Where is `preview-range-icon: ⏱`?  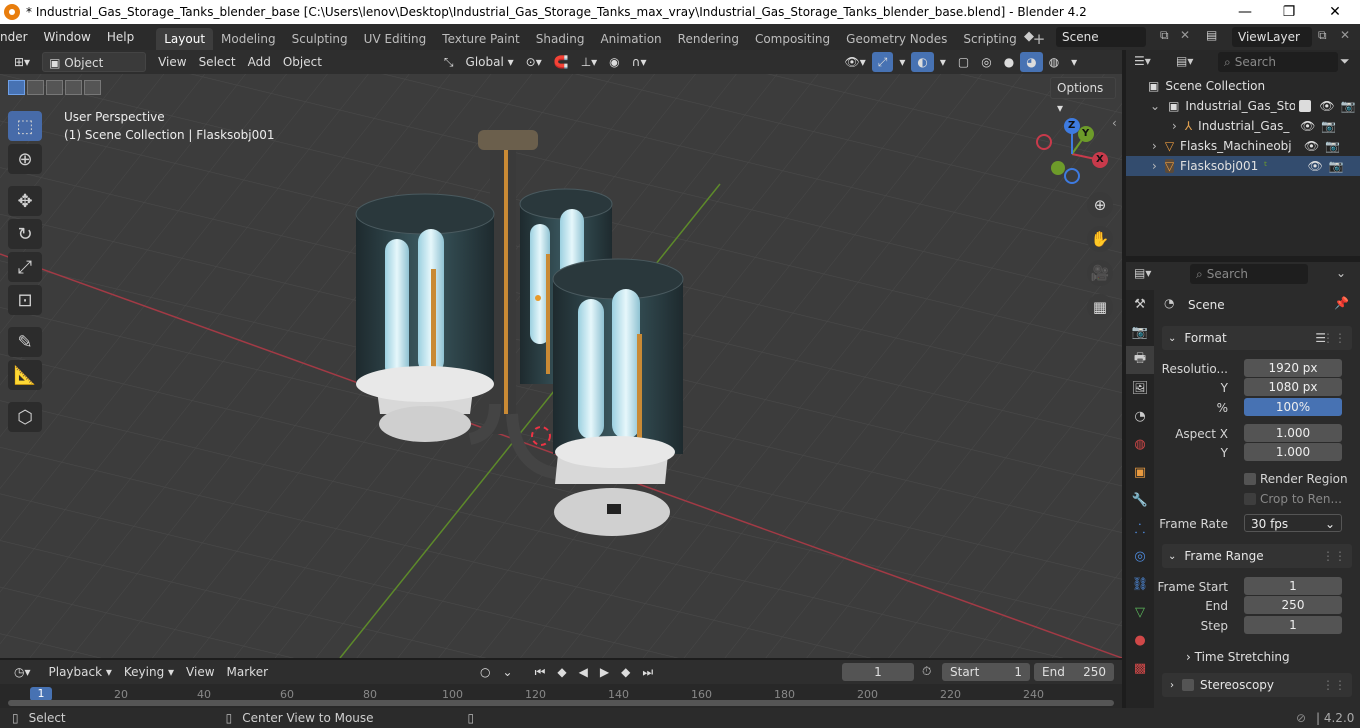 preview-range-icon: ⏱ is located at coordinates (926, 671).